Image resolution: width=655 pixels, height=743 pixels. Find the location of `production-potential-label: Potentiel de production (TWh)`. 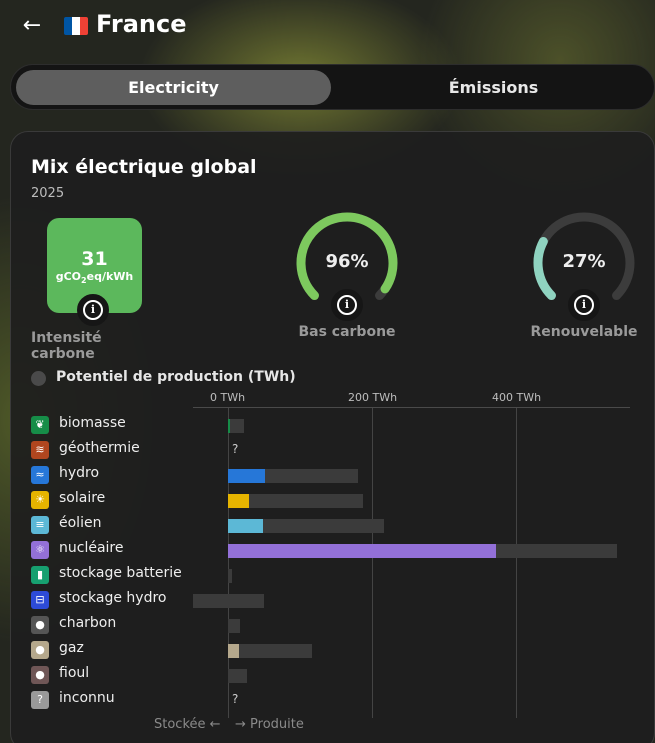

production-potential-label: Potentiel de production (TWh) is located at coordinates (176, 377).